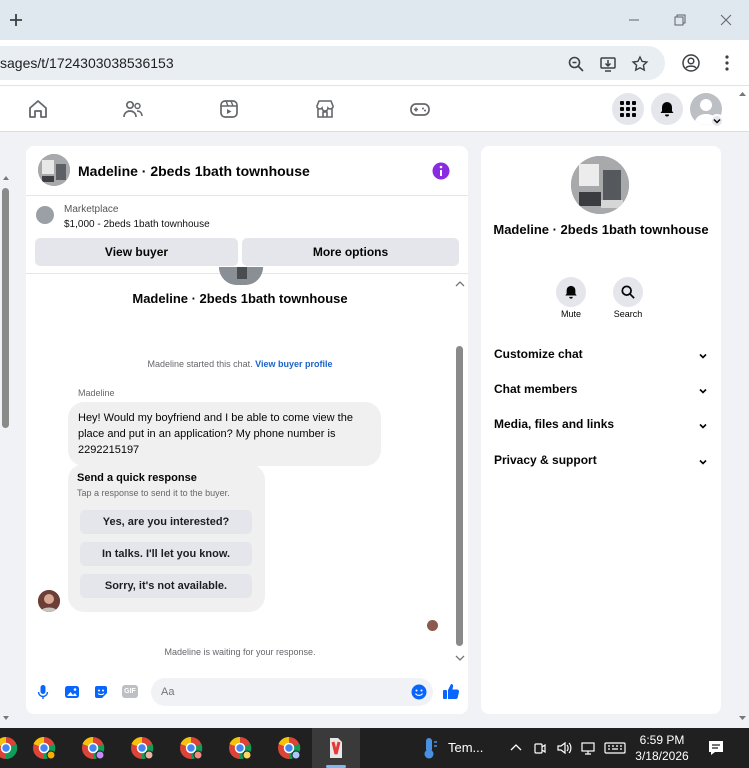  I want to click on chat-members-row: Chat members, so click(601, 392).